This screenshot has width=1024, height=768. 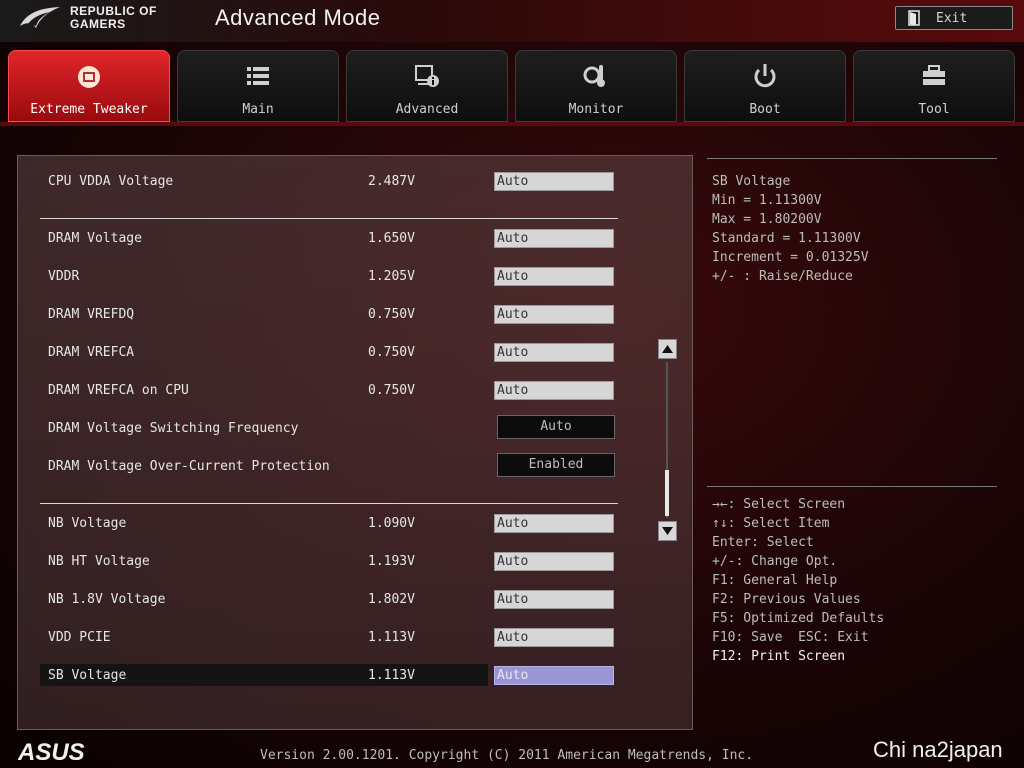 What do you see at coordinates (798, 618) in the screenshot?
I see `key-f5: F5: Optimized Defaults` at bounding box center [798, 618].